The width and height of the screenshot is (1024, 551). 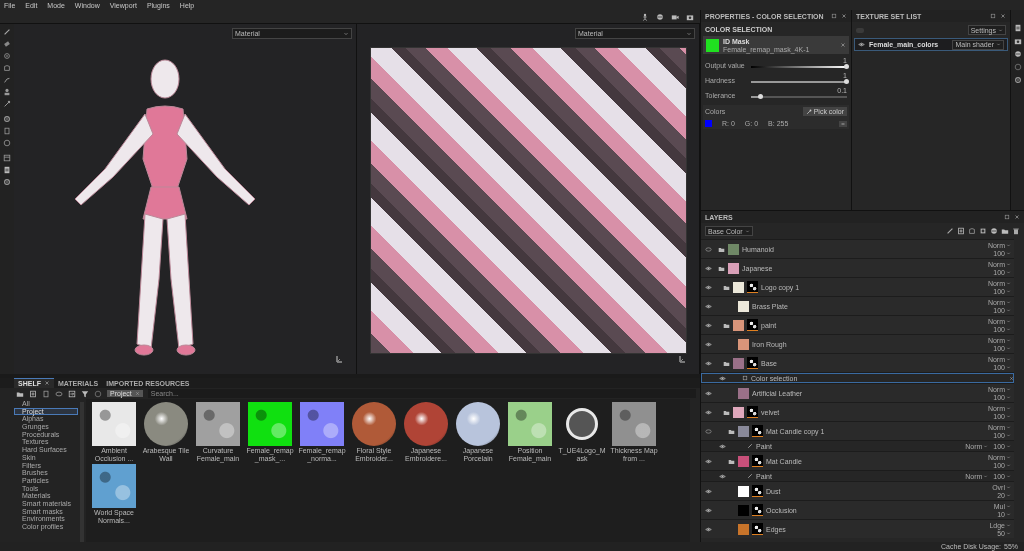 I want to click on eyedropper-icon, so click(x=808, y=111).